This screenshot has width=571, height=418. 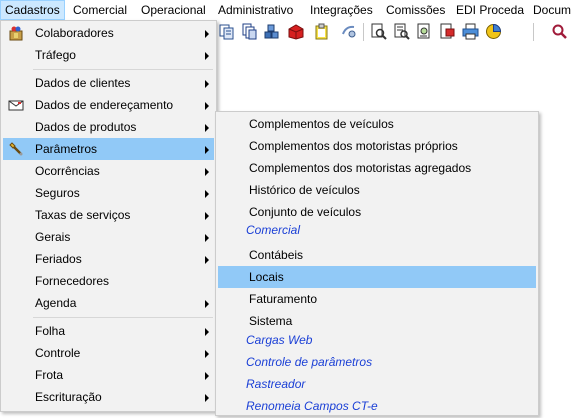 What do you see at coordinates (341, 10) in the screenshot?
I see `menu-integracoes: Integrações` at bounding box center [341, 10].